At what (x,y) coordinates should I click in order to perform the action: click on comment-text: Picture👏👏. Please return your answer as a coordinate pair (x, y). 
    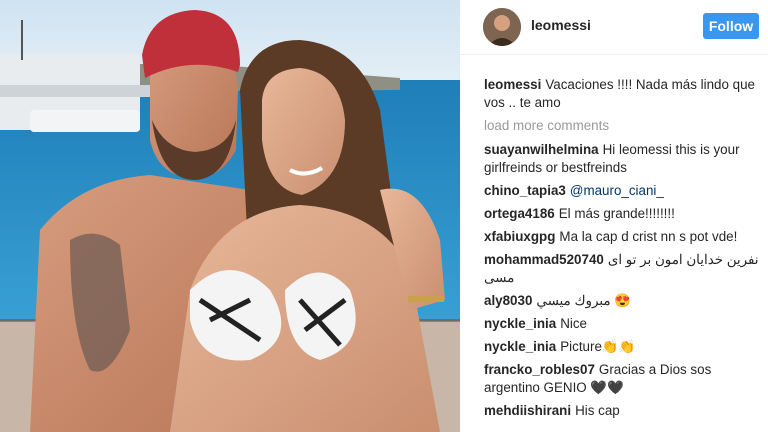
    Looking at the image, I should click on (598, 346).